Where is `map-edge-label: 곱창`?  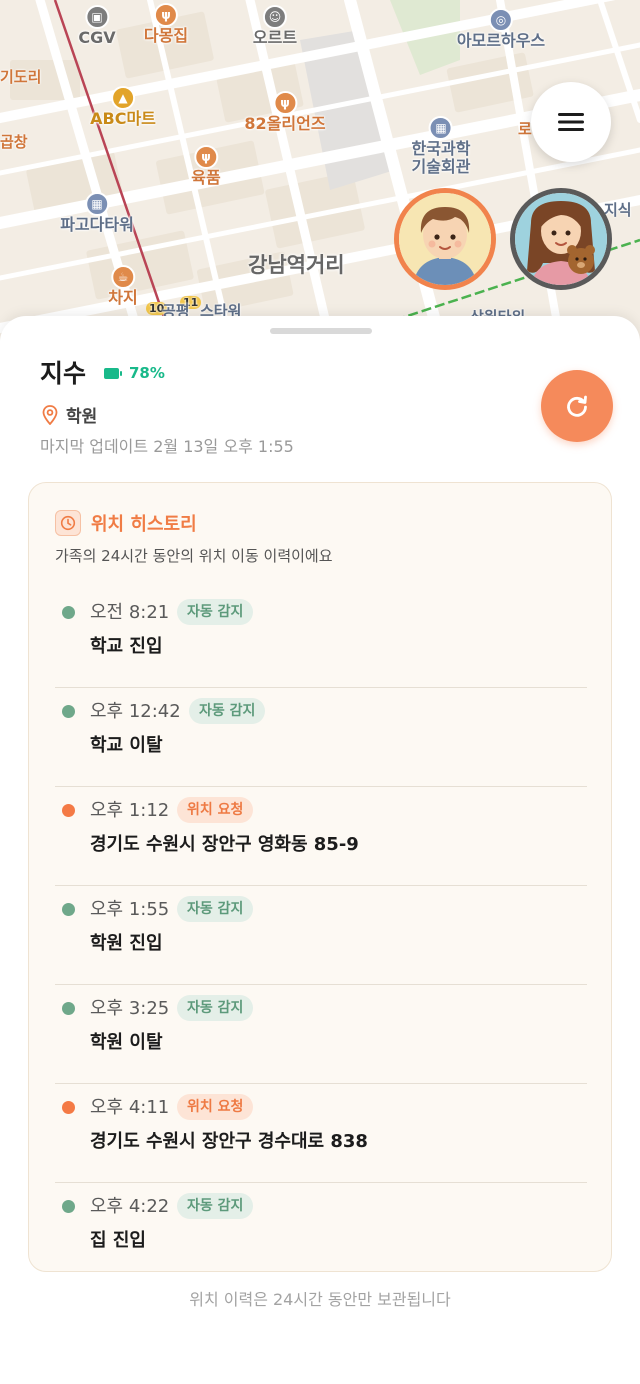 map-edge-label: 곱창 is located at coordinates (14, 142).